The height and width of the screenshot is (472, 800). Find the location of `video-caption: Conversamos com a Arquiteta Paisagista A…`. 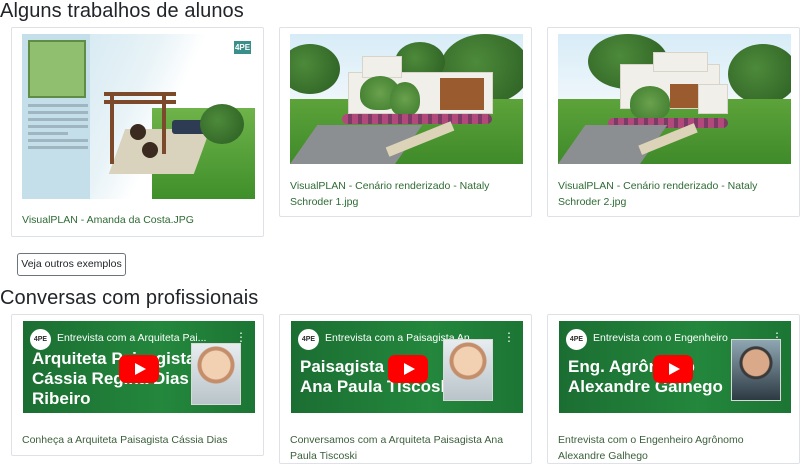

video-caption: Conversamos com a Arquiteta Paisagista A… is located at coordinates (406, 448).